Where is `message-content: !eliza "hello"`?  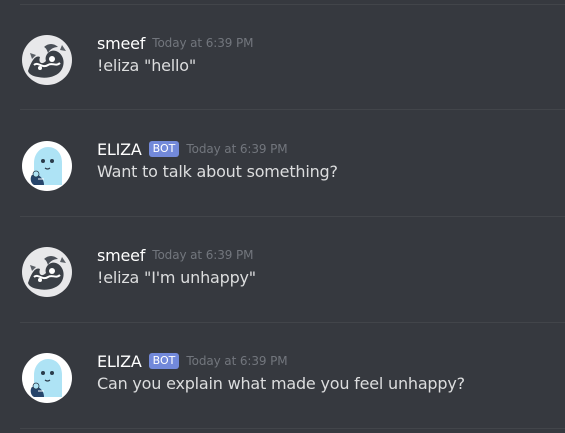 message-content: !eliza "hello" is located at coordinates (147, 65).